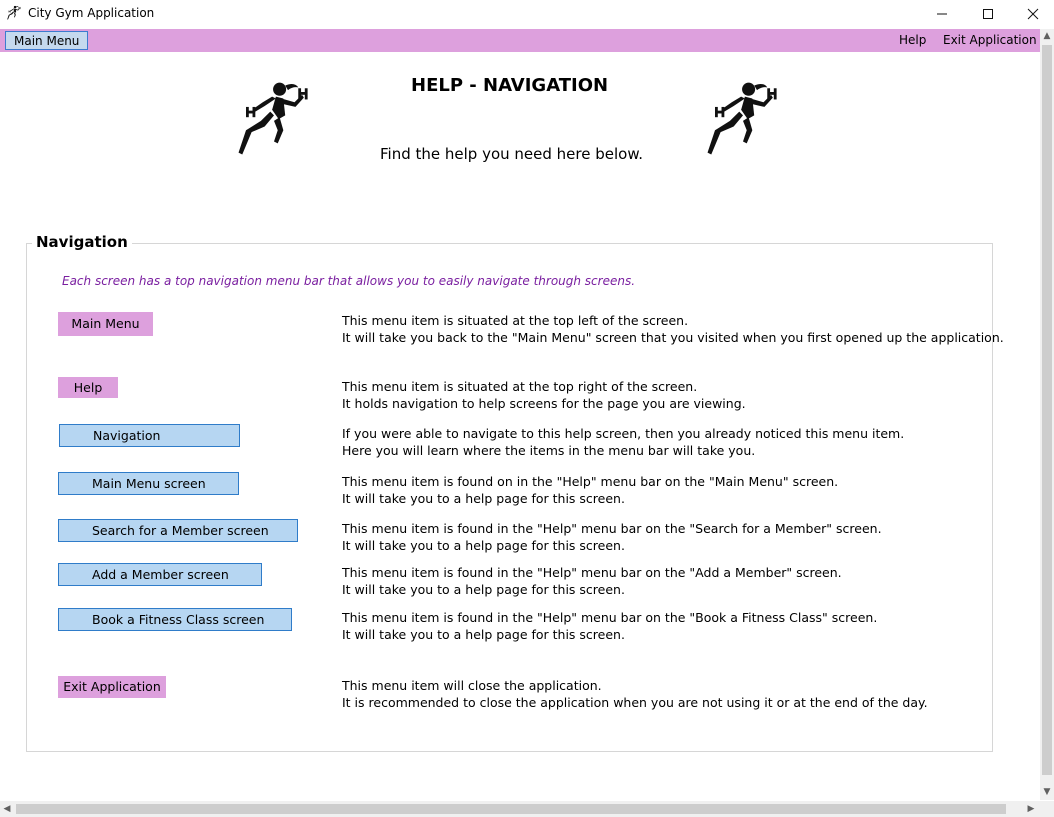  Describe the element at coordinates (88, 387) in the screenshot. I see `help-button: Help` at that location.